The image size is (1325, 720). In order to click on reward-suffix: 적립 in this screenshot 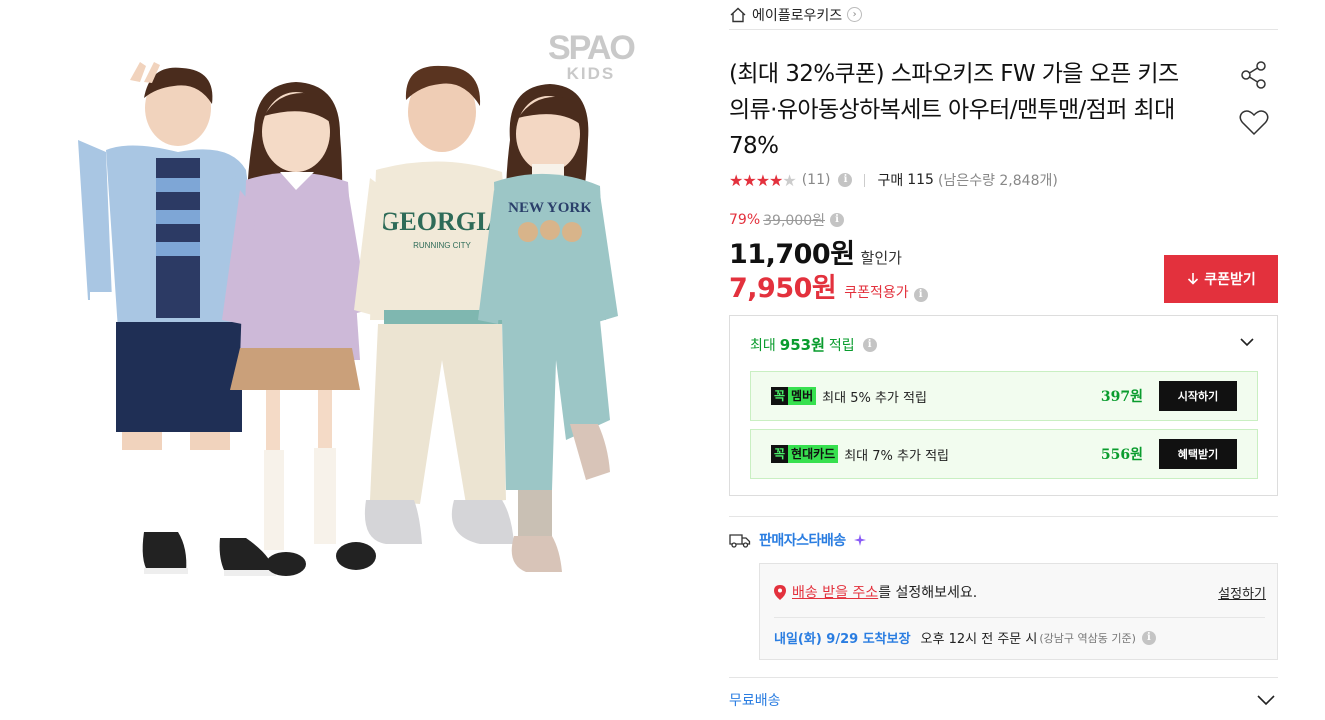, I will do `click(841, 345)`.